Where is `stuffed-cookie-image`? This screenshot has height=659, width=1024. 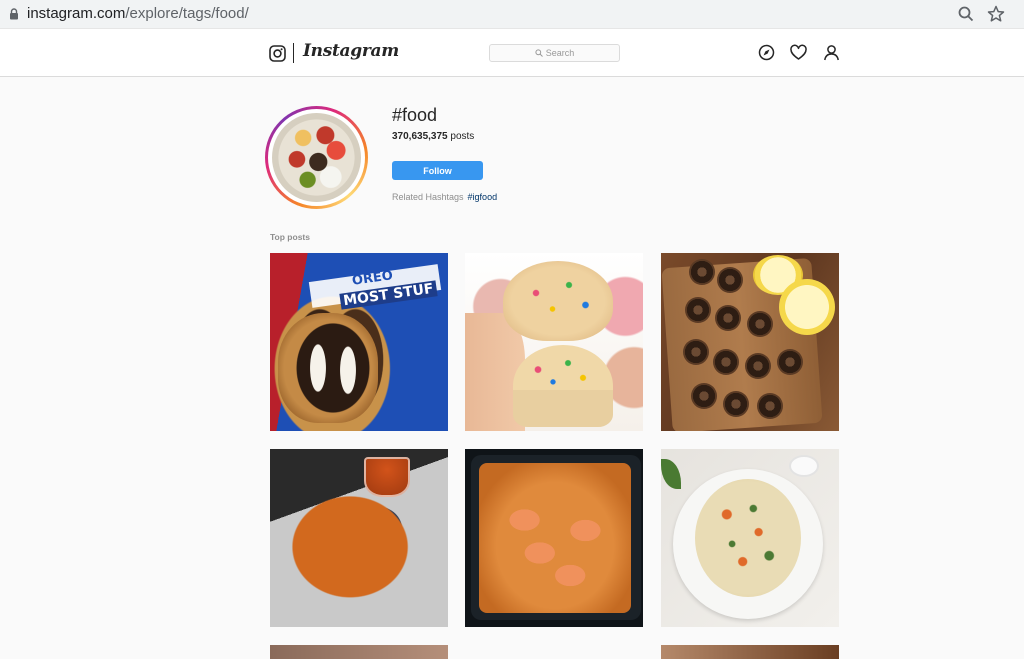
stuffed-cookie-image is located at coordinates (328, 368).